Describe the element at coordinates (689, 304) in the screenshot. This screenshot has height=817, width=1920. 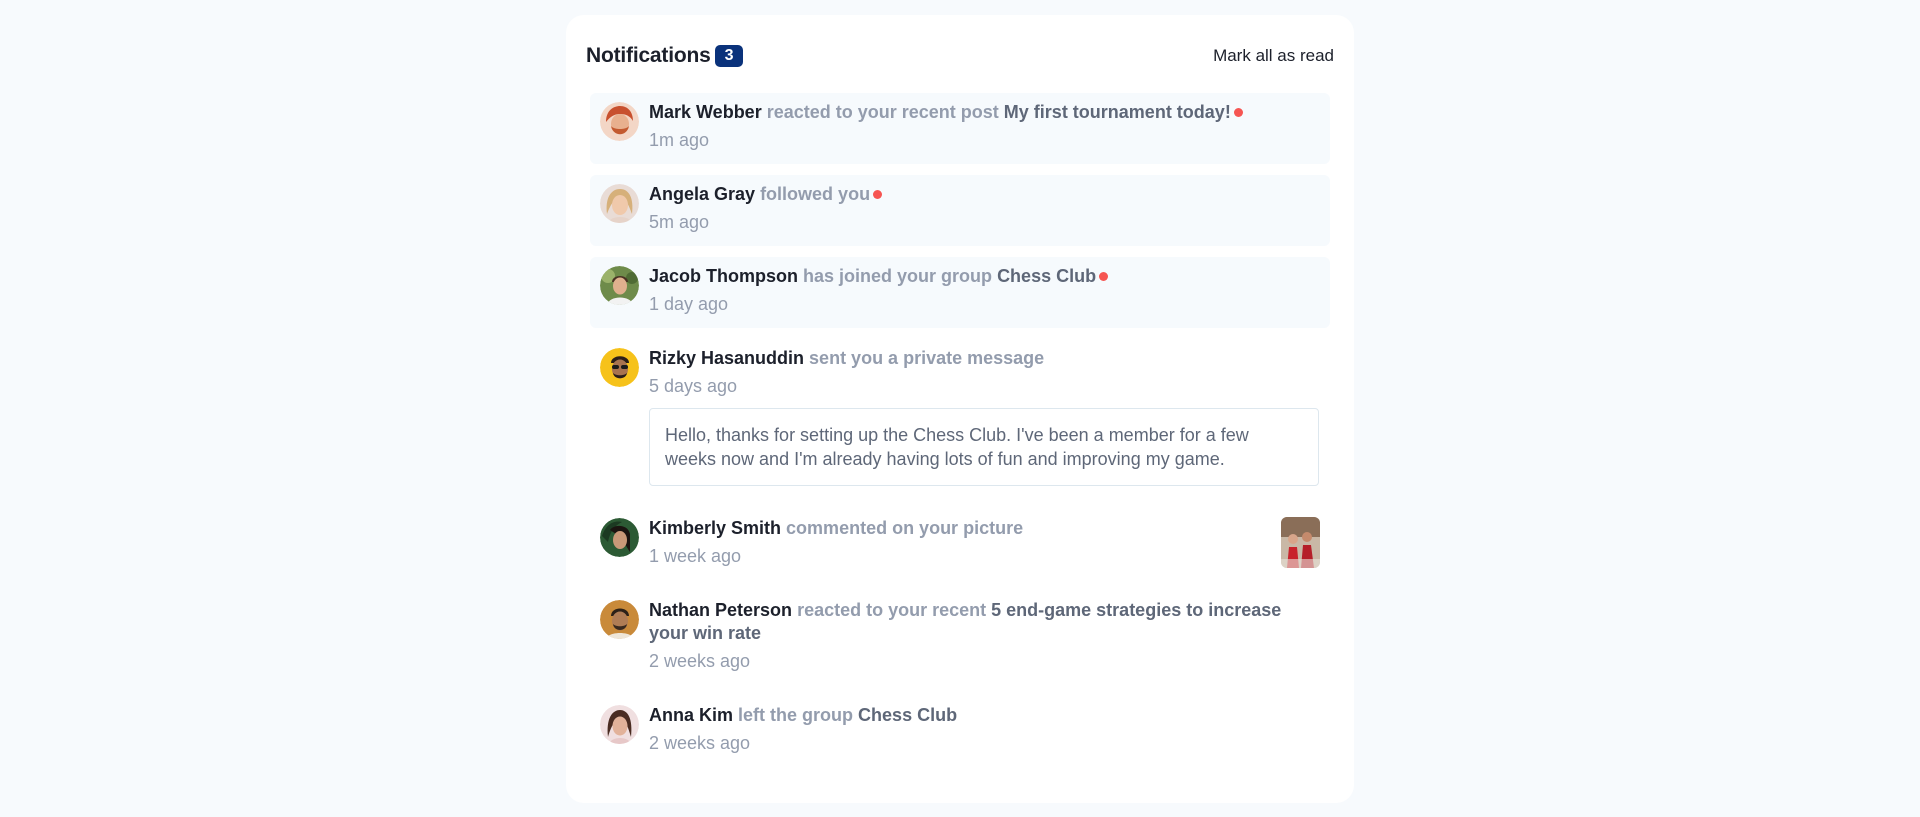
I see `notification-time: 1 day ago` at that location.